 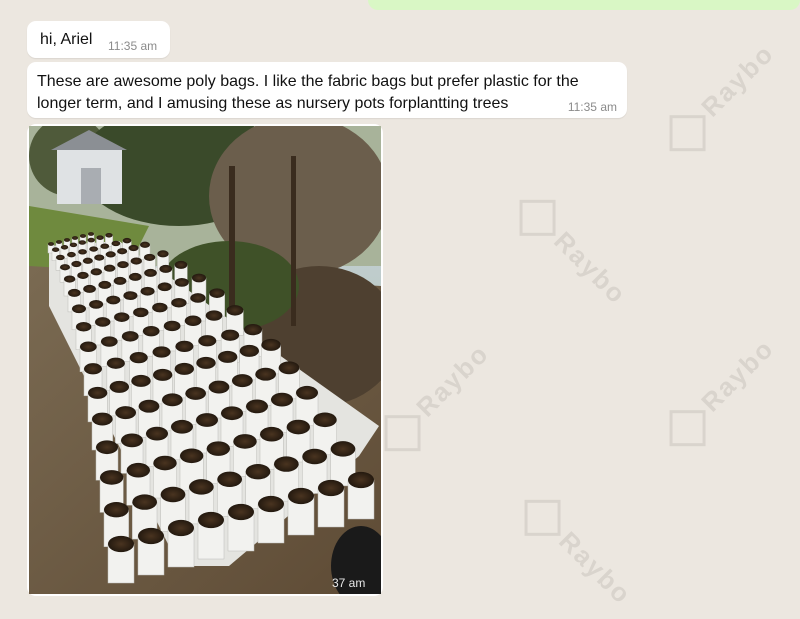 What do you see at coordinates (349, 583) in the screenshot?
I see `image-timestamp: 37 am` at bounding box center [349, 583].